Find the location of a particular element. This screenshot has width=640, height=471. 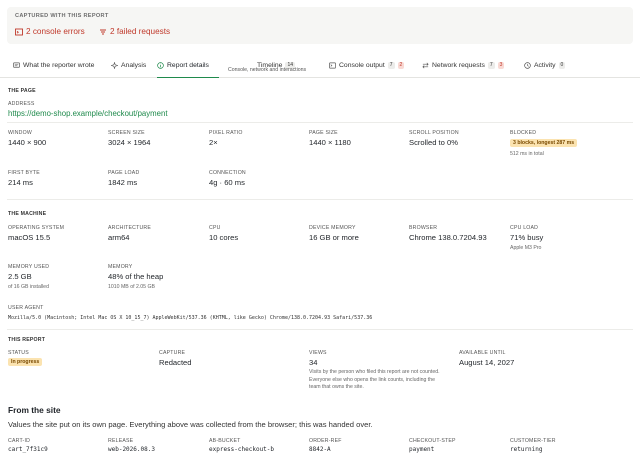

info-icon is located at coordinates (160, 65).